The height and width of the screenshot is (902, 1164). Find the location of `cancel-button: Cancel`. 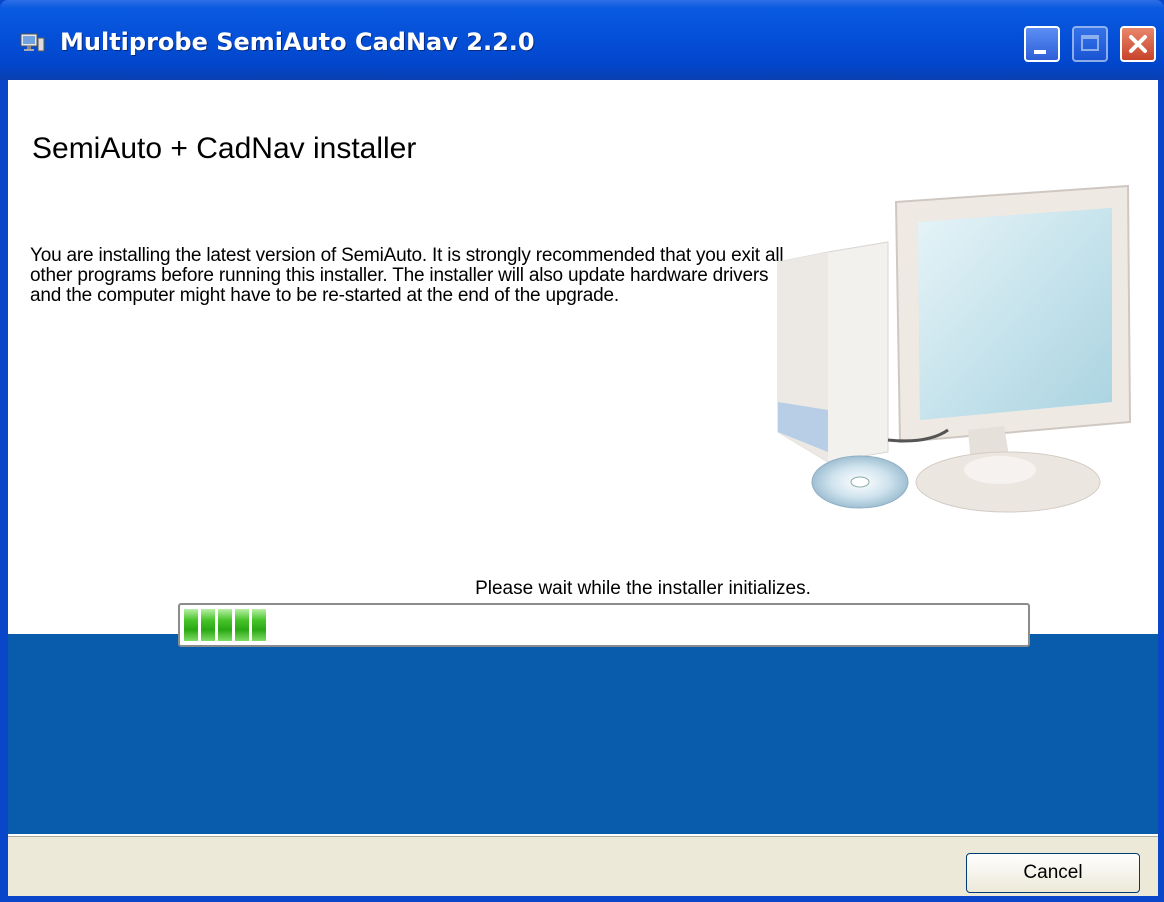

cancel-button: Cancel is located at coordinates (1053, 873).